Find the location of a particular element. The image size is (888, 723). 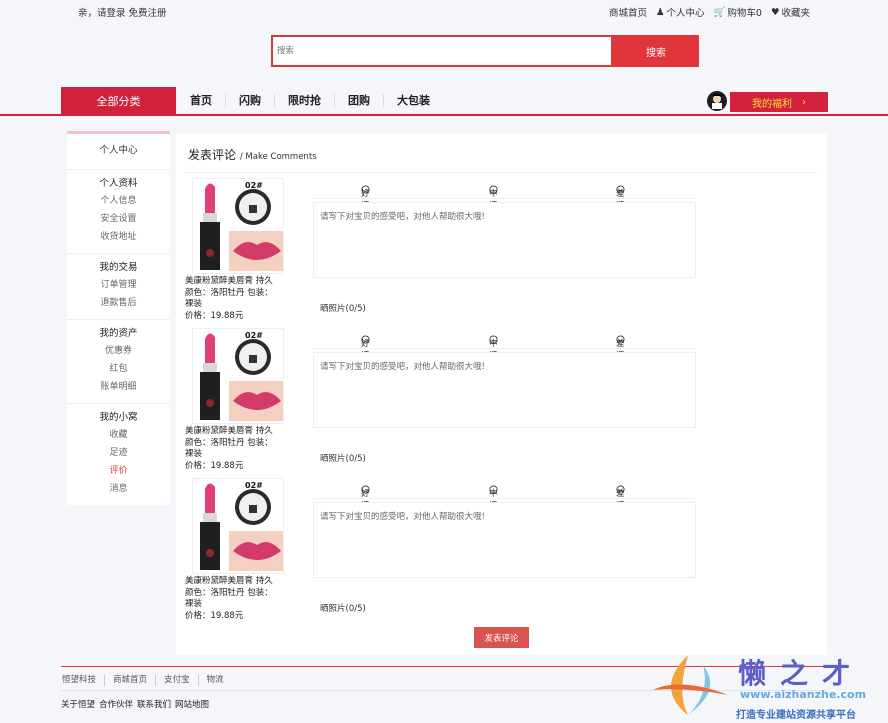

mall-home-link: 商城首页 is located at coordinates (628, 12).